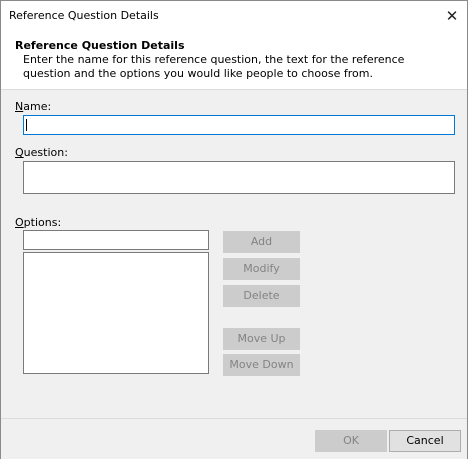  I want to click on text-caret, so click(26, 125).